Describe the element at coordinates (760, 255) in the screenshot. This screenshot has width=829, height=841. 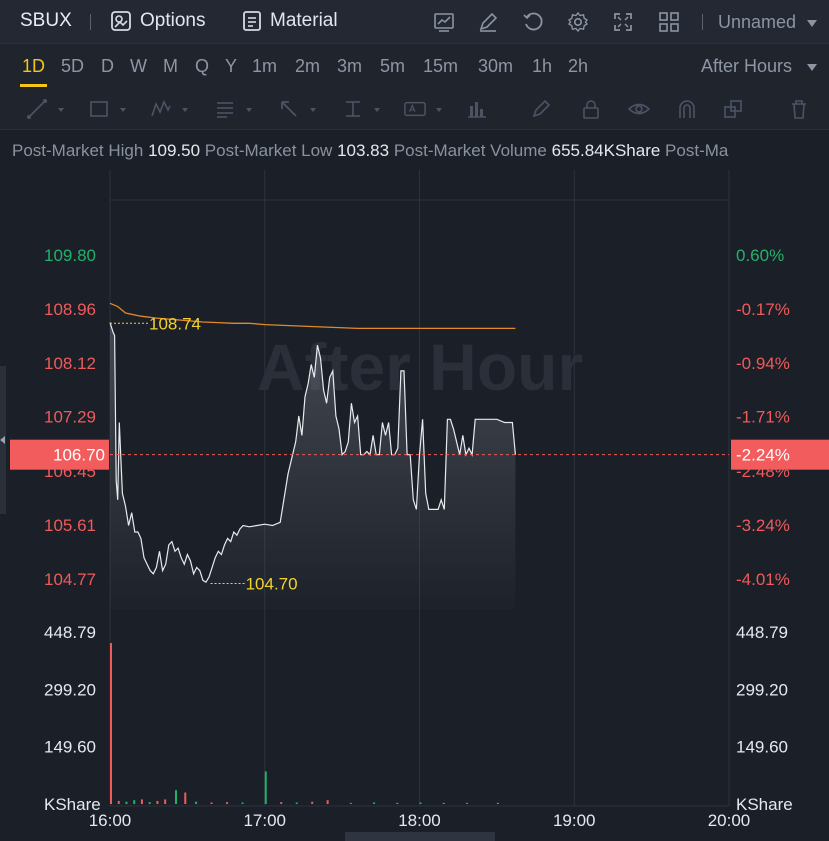
I see `percent-axis-label: 0.60%` at that location.